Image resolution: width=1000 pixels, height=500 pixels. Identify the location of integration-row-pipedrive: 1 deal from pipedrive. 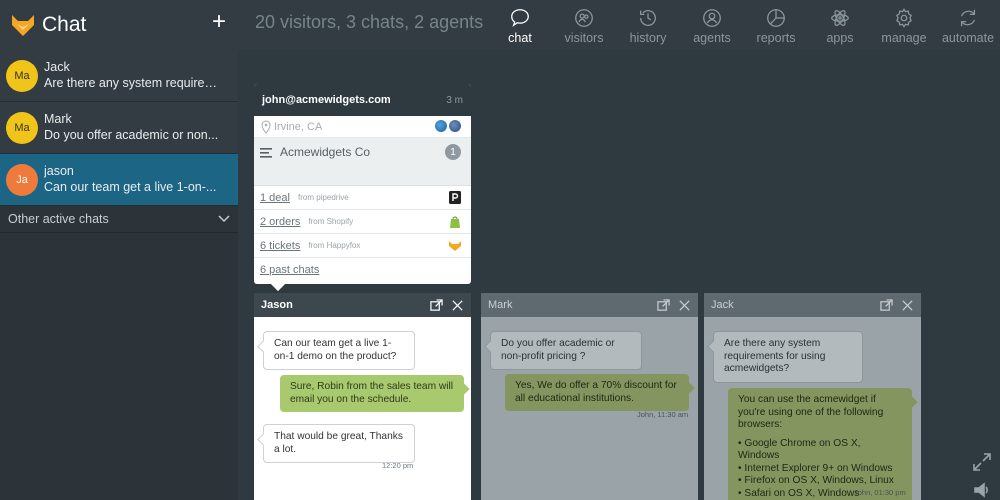
(362, 198).